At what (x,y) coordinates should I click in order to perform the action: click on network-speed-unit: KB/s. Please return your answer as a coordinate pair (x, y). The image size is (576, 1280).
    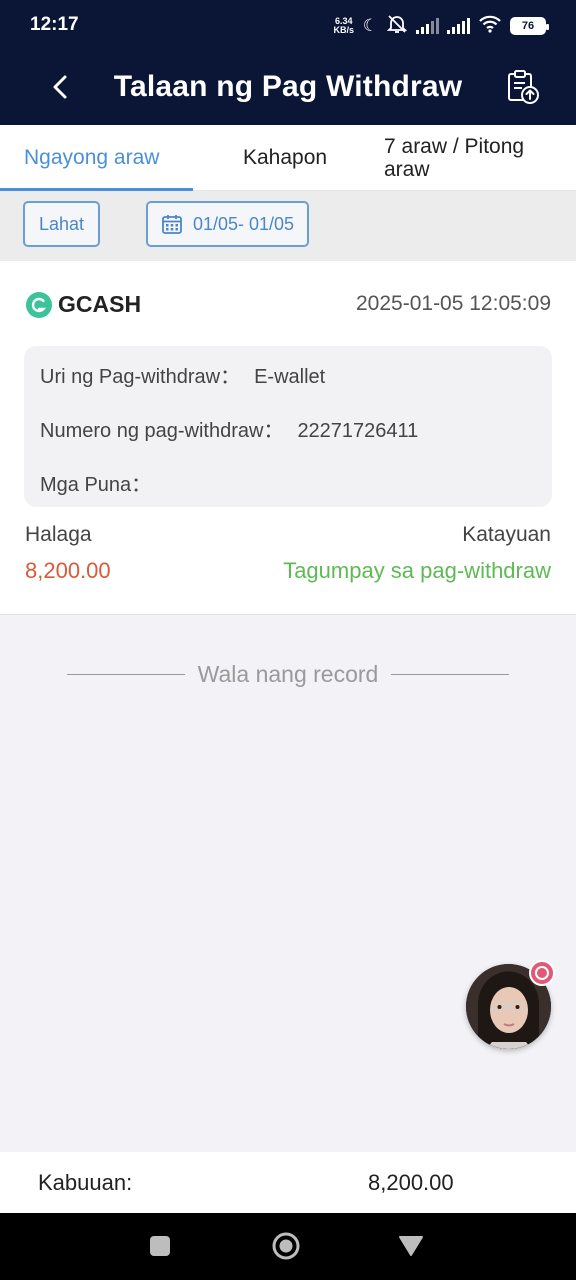
    Looking at the image, I should click on (343, 30).